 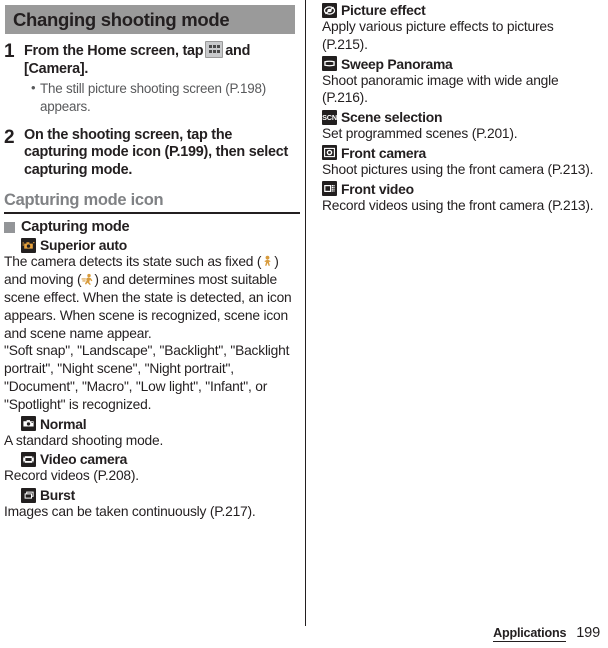 What do you see at coordinates (397, 63) in the screenshot?
I see `mode-label-sweep-panorama: Sweep Panorama` at bounding box center [397, 63].